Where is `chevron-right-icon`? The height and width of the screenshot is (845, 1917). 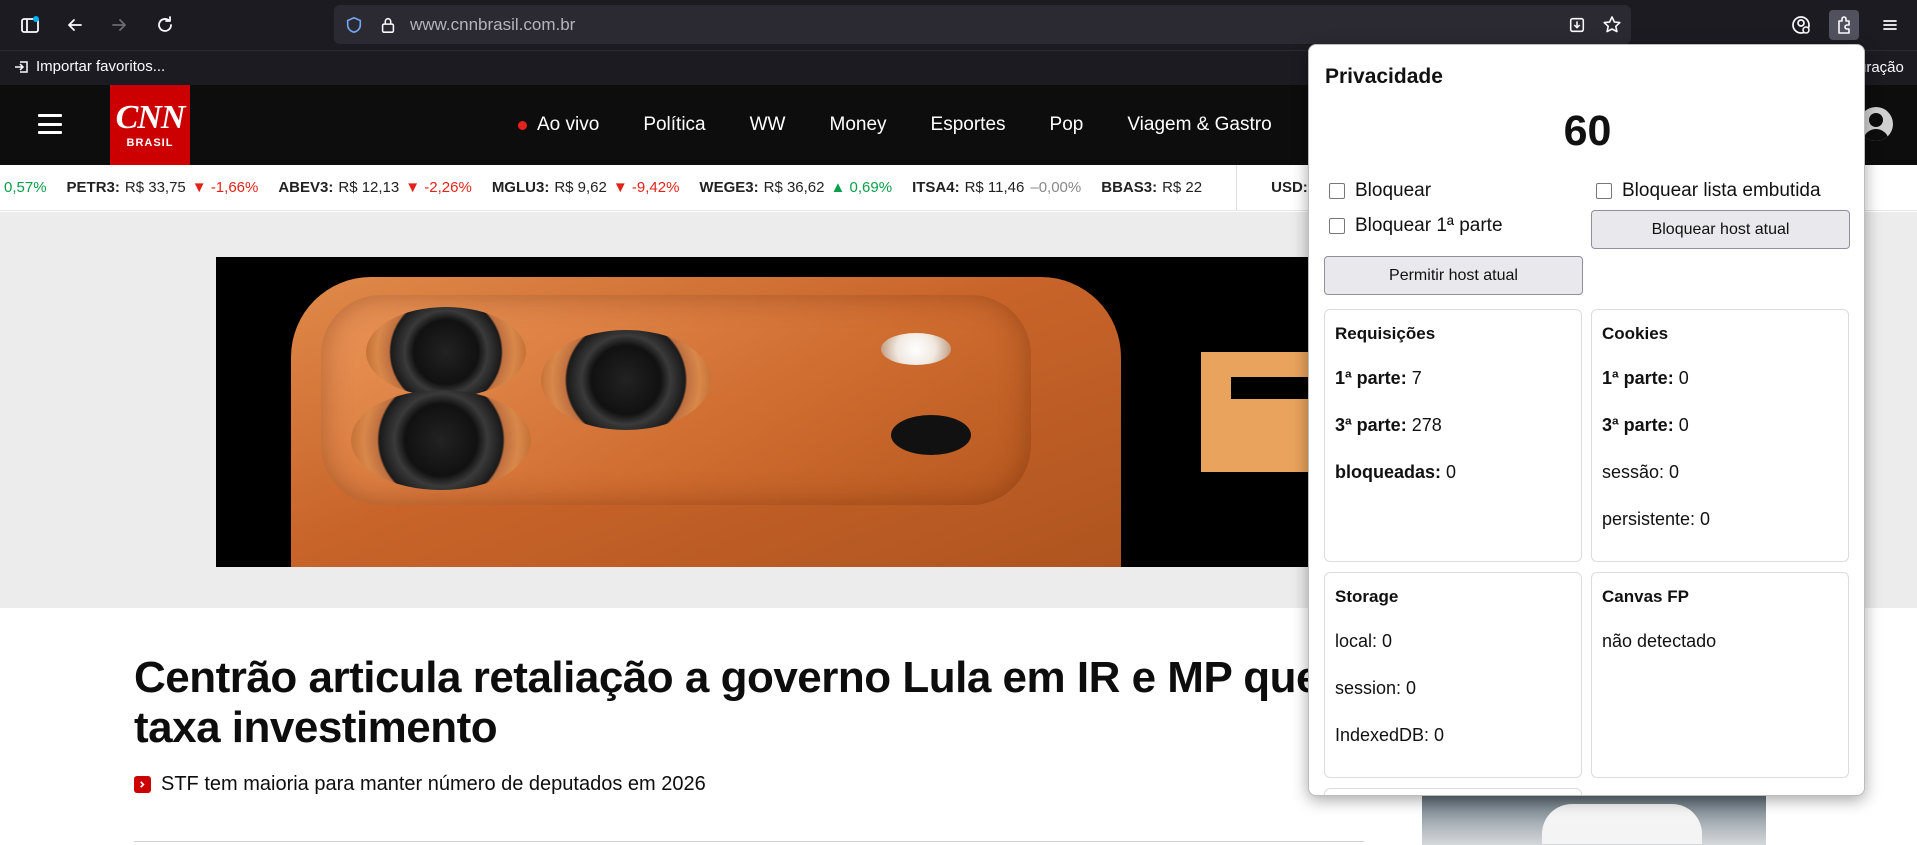 chevron-right-icon is located at coordinates (142, 784).